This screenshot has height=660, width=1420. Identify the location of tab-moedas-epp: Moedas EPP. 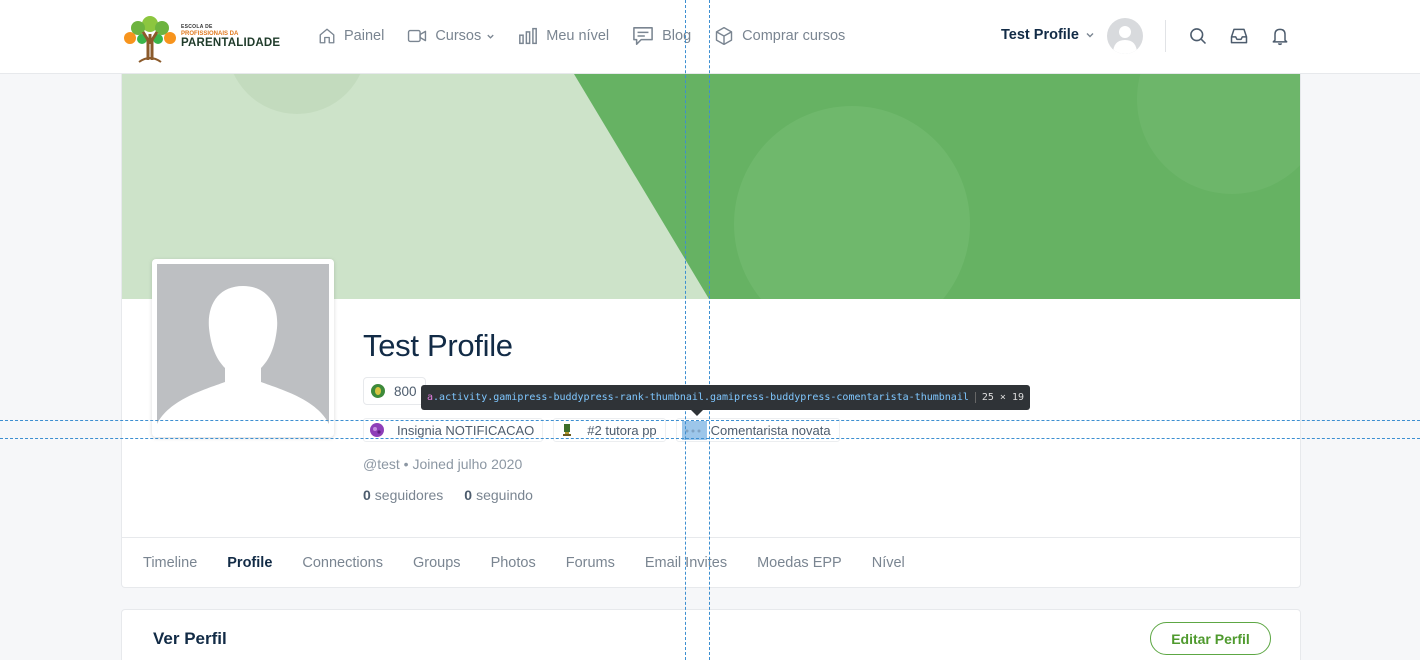
(799, 562).